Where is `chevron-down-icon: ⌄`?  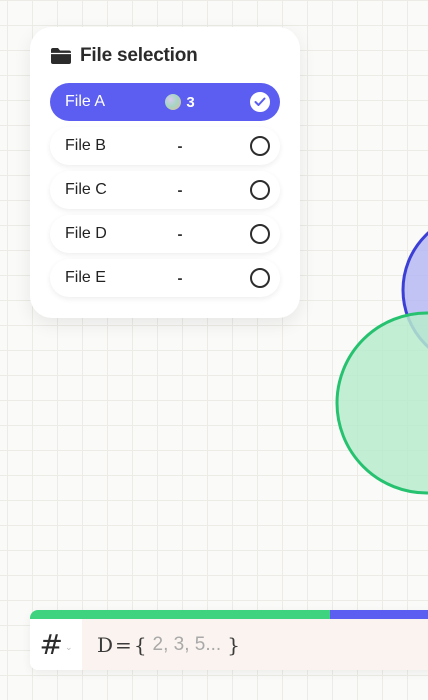 chevron-down-icon: ⌄ is located at coordinates (68, 647).